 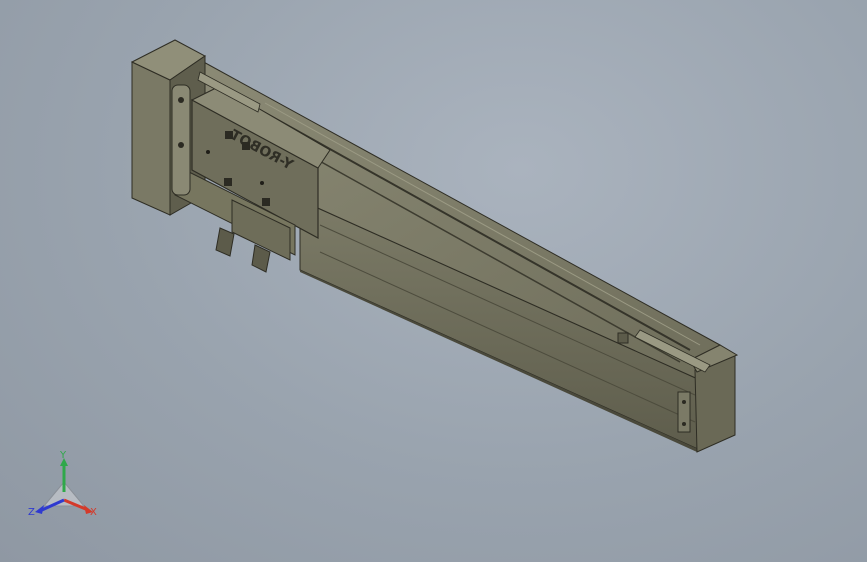 I want to click on clamp-lever, so click(x=225, y=242).